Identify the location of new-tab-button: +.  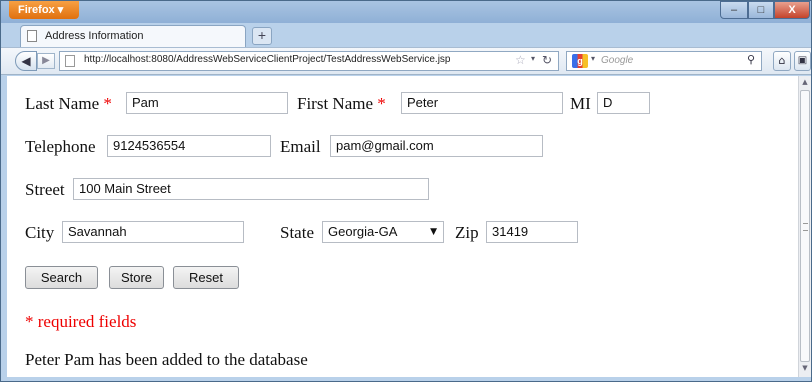
(262, 36).